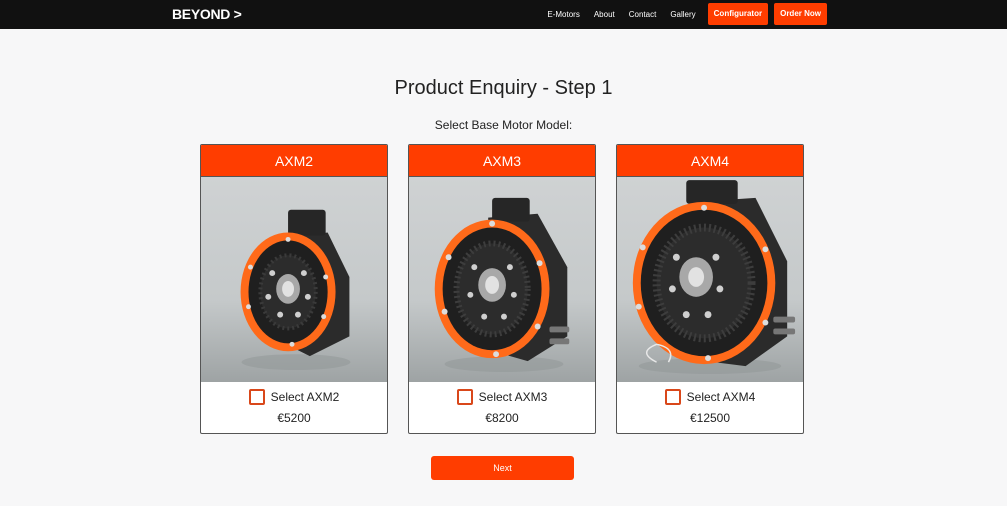  Describe the element at coordinates (738, 14) in the screenshot. I see `configurator-button: Configurator` at that location.